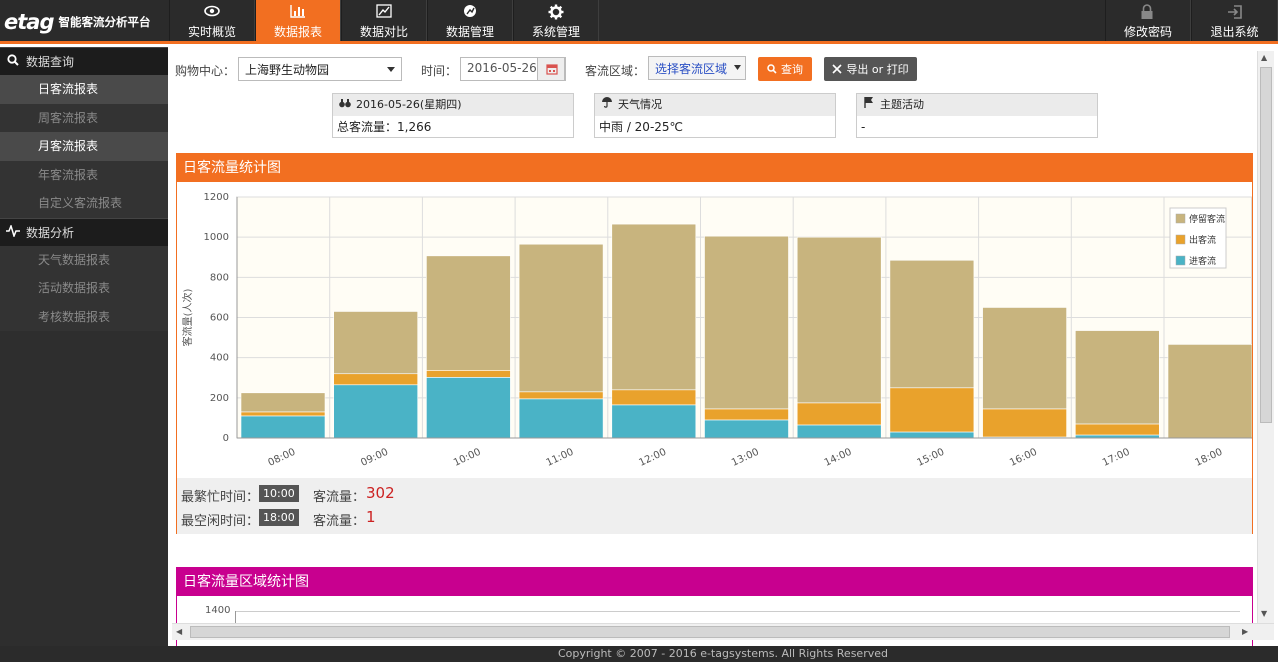 Image resolution: width=1278 pixels, height=662 pixels. Describe the element at coordinates (607, 102) in the screenshot. I see `umbrella-icon` at that location.